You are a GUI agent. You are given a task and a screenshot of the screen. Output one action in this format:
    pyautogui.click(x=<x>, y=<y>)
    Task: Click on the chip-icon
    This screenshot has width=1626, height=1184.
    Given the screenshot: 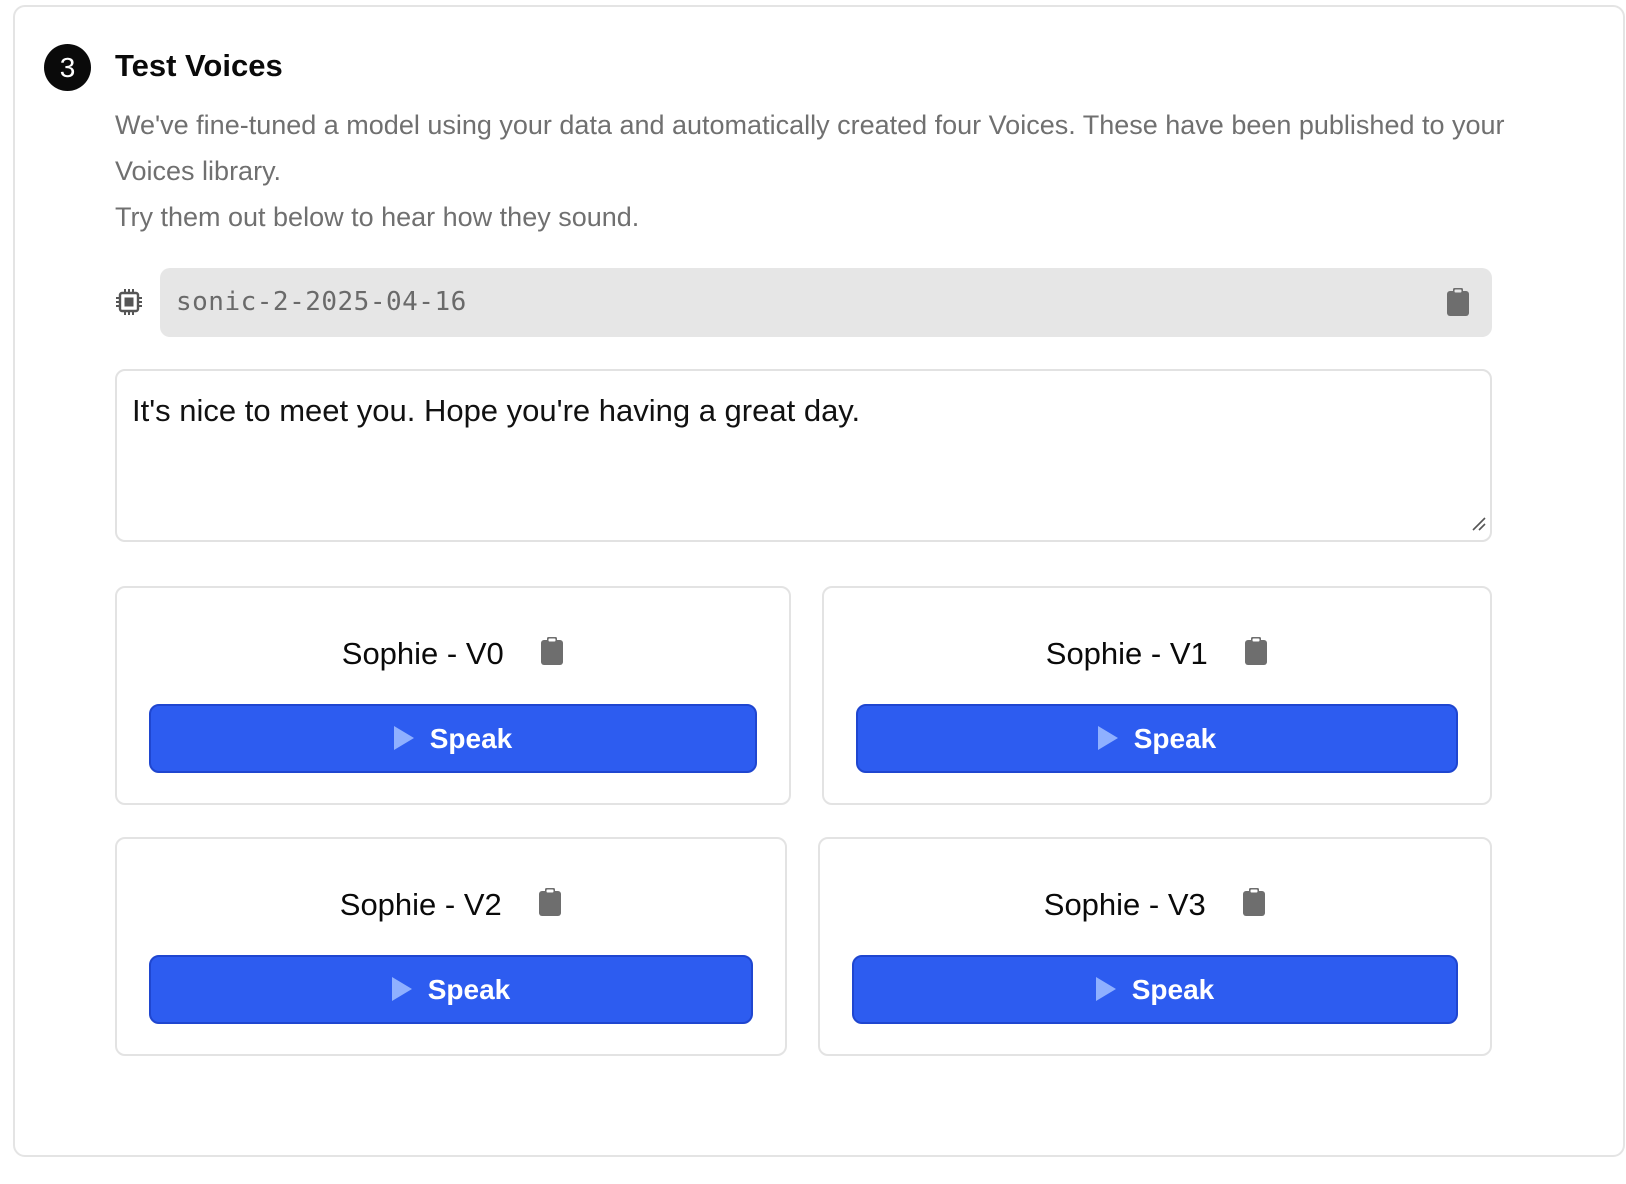 What is the action you would take?
    pyautogui.click(x=129, y=302)
    